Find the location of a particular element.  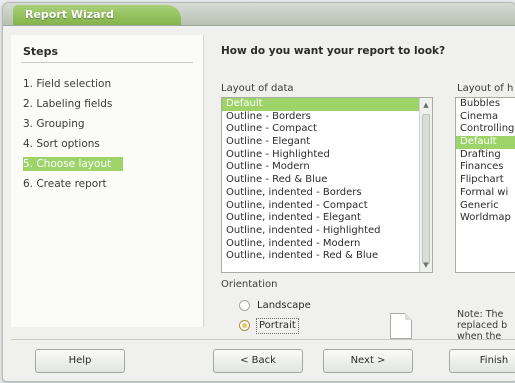

layout-of-headers-item: Bubbles is located at coordinates (485, 104).